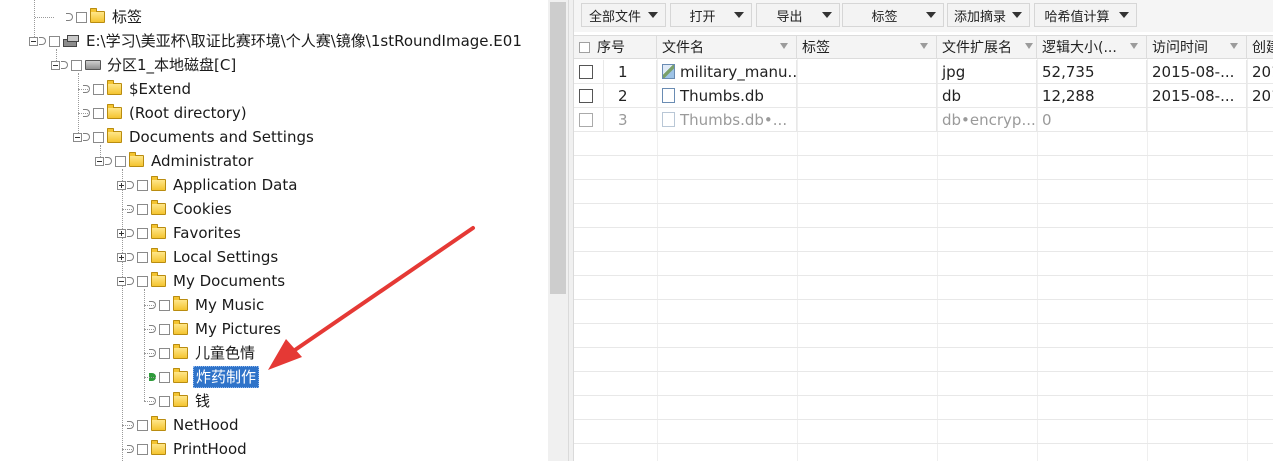 Image resolution: width=1273 pixels, height=461 pixels. Describe the element at coordinates (615, 47) in the screenshot. I see `column-header-index: 序号` at that location.